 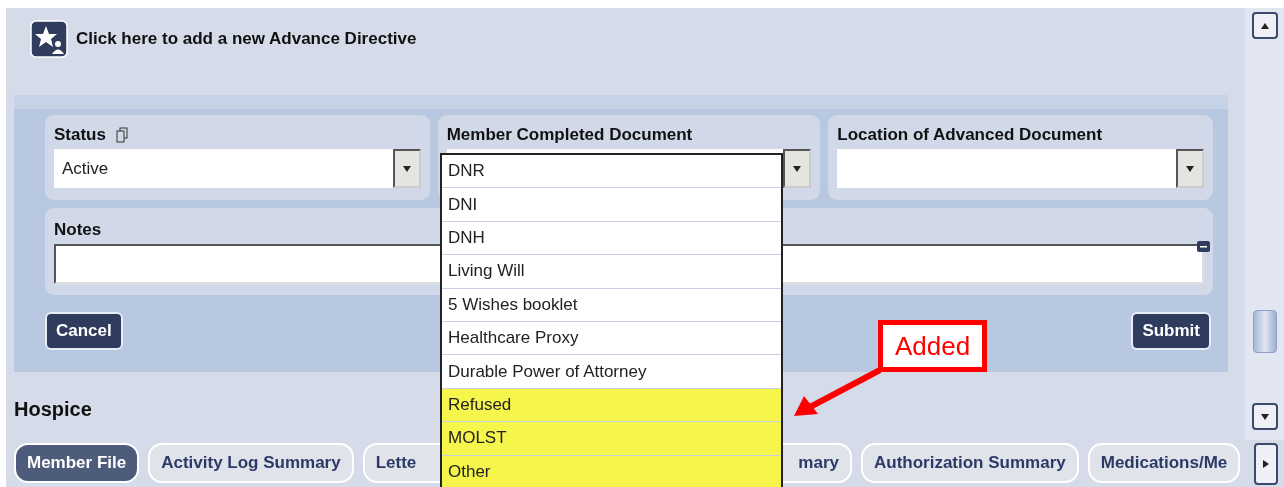 What do you see at coordinates (569, 135) in the screenshot?
I see `field-label: Member Completed Document` at bounding box center [569, 135].